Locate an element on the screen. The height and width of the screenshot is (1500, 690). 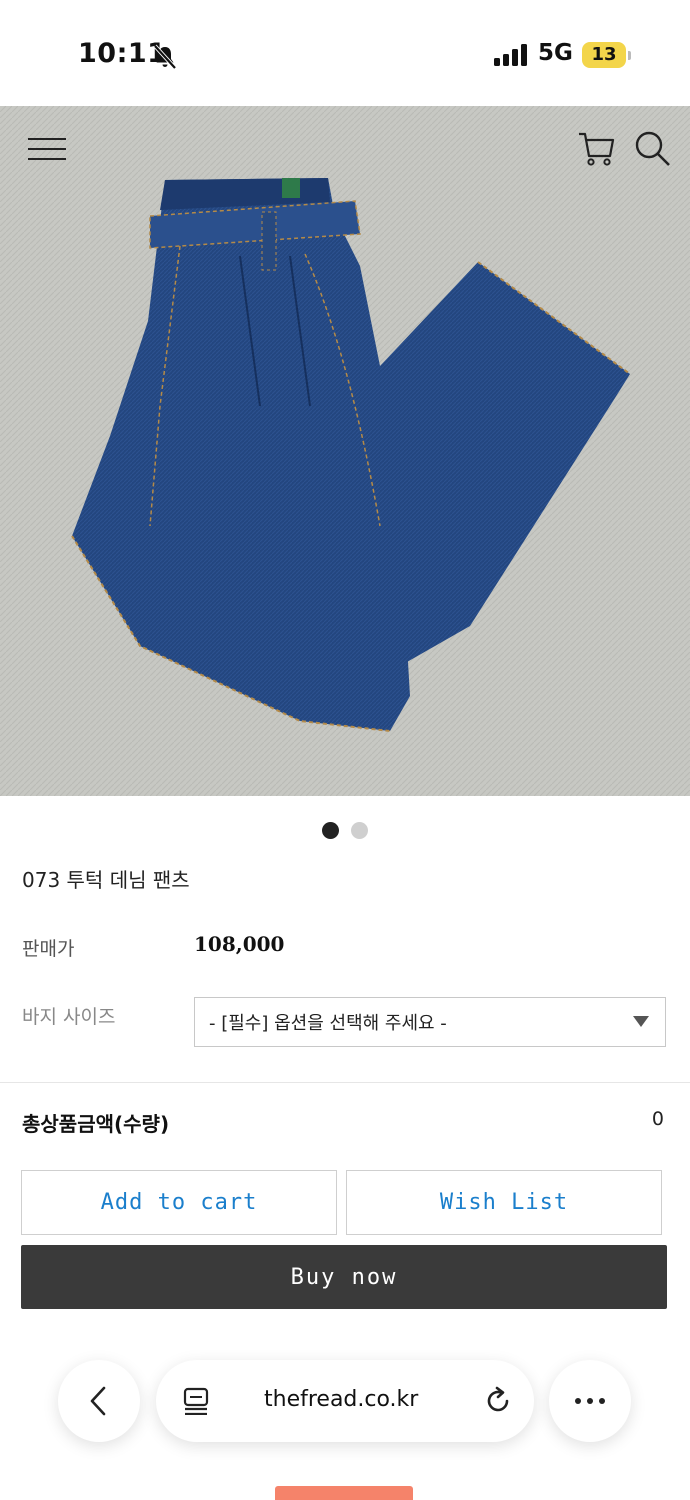
peek-button is located at coordinates (344, 1493).